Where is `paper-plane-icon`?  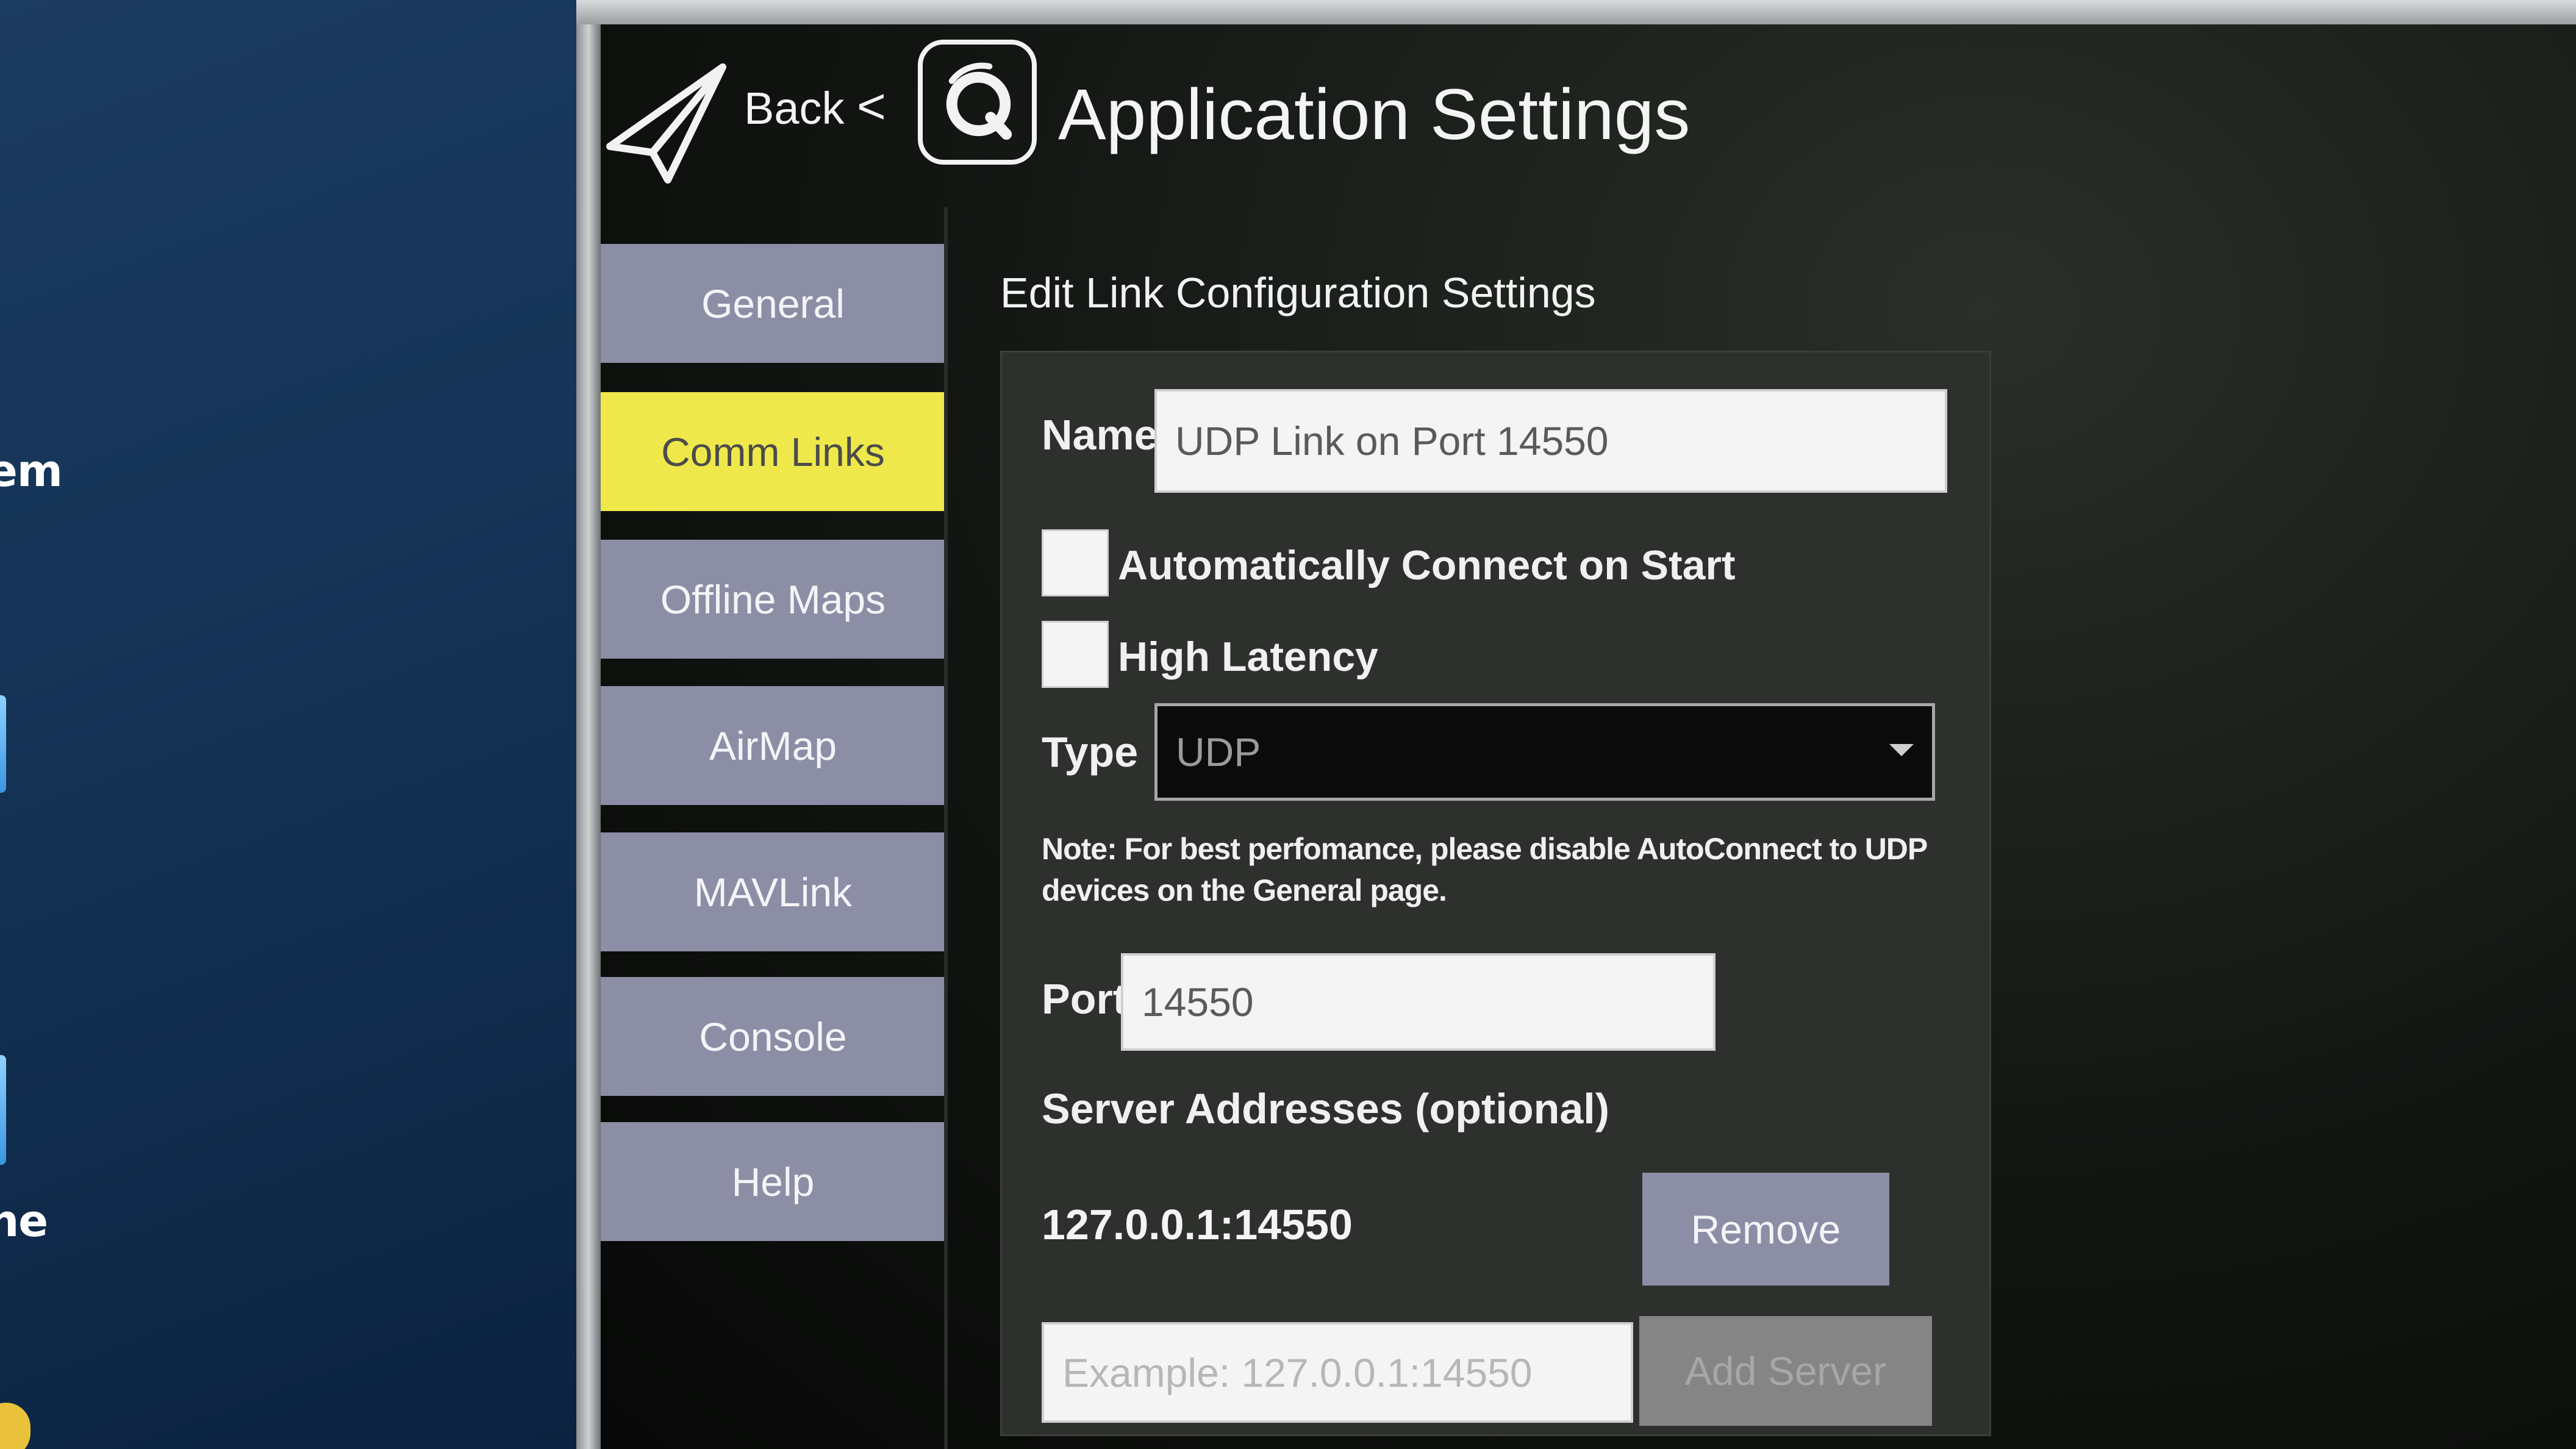
paper-plane-icon is located at coordinates (665, 122).